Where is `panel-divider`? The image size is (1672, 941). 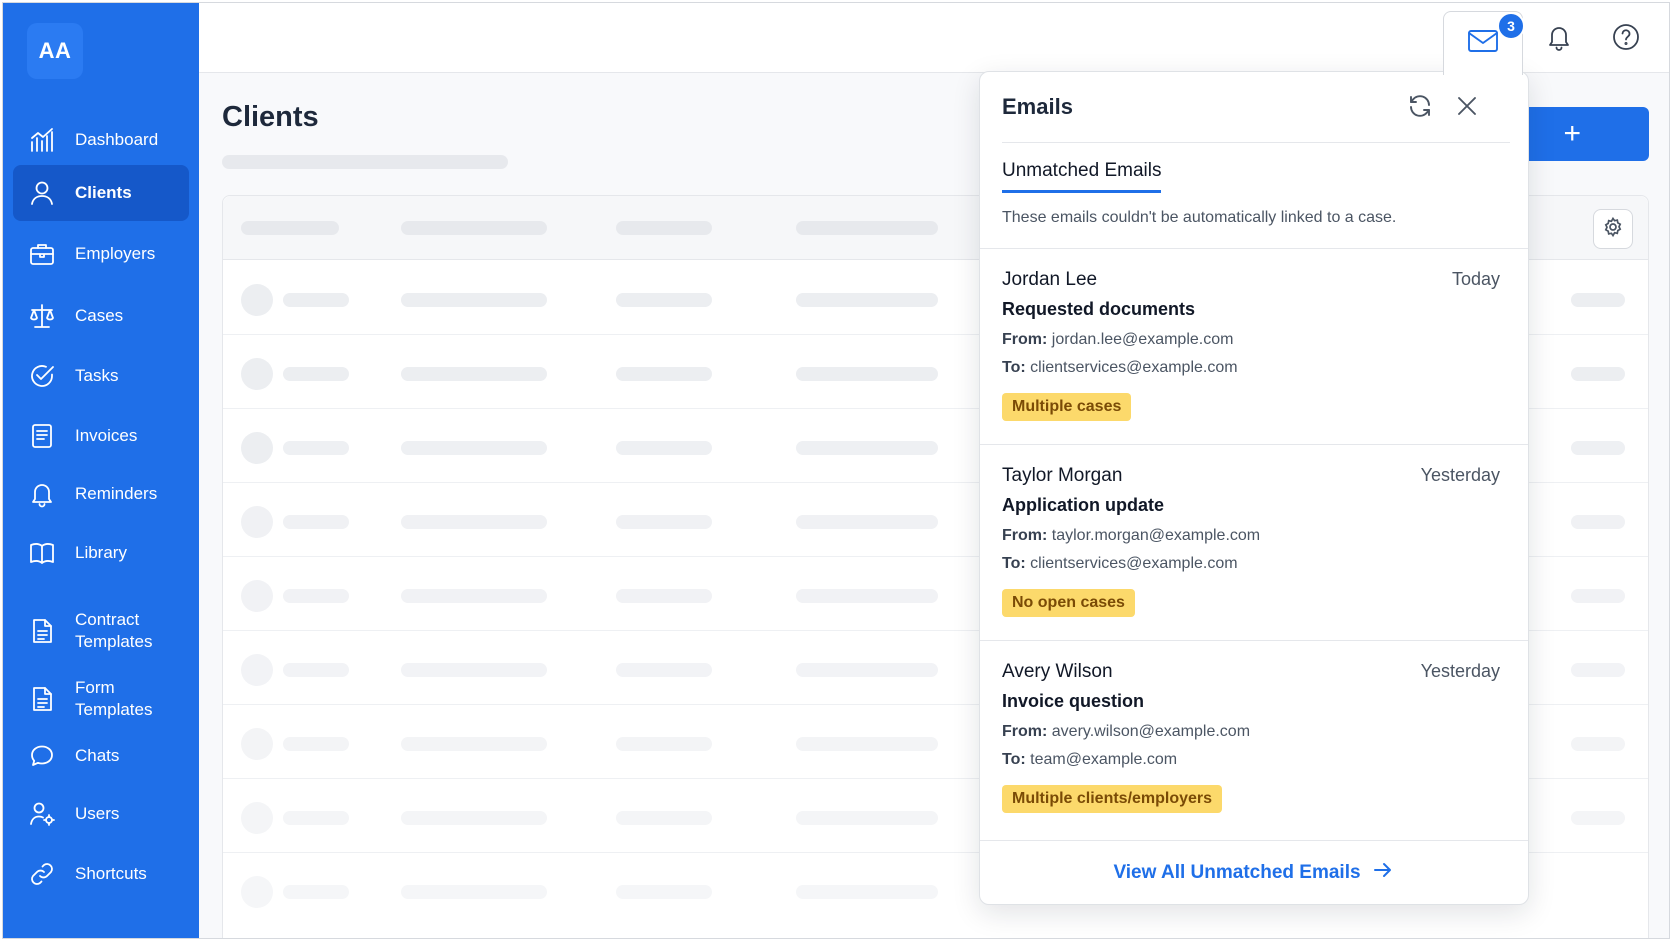
panel-divider is located at coordinates (1256, 142).